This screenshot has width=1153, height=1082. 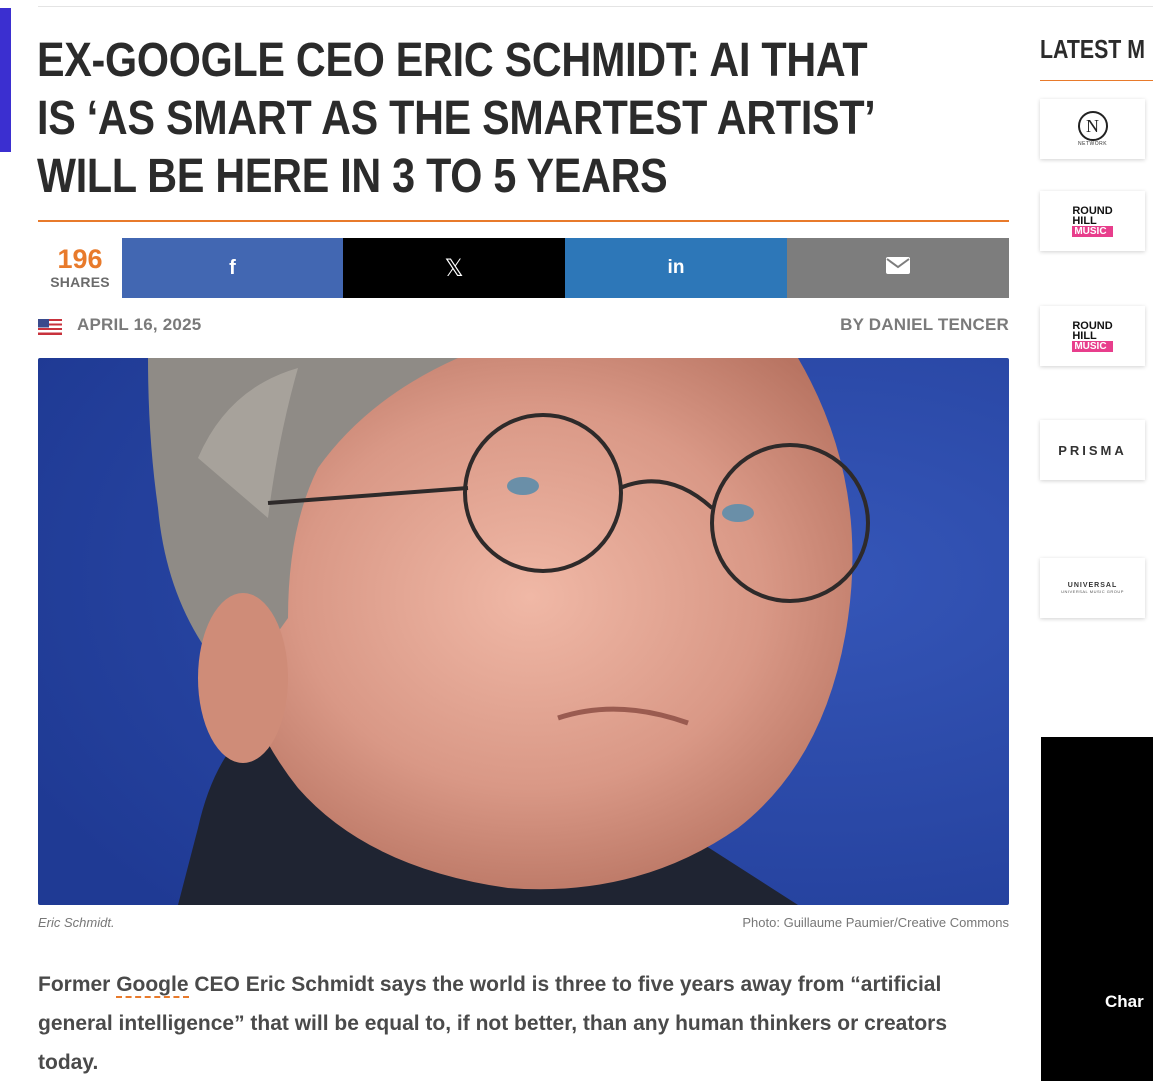 I want to click on share-counter: 196 SHARES, so click(x=80, y=268).